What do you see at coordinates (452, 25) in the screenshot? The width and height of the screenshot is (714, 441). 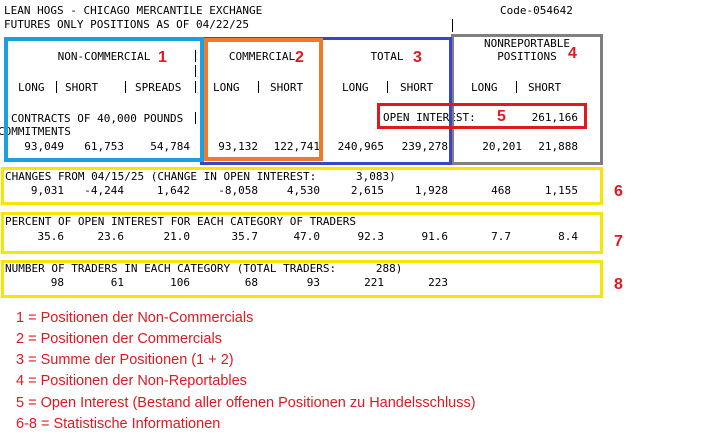 I see `header-divider` at bounding box center [452, 25].